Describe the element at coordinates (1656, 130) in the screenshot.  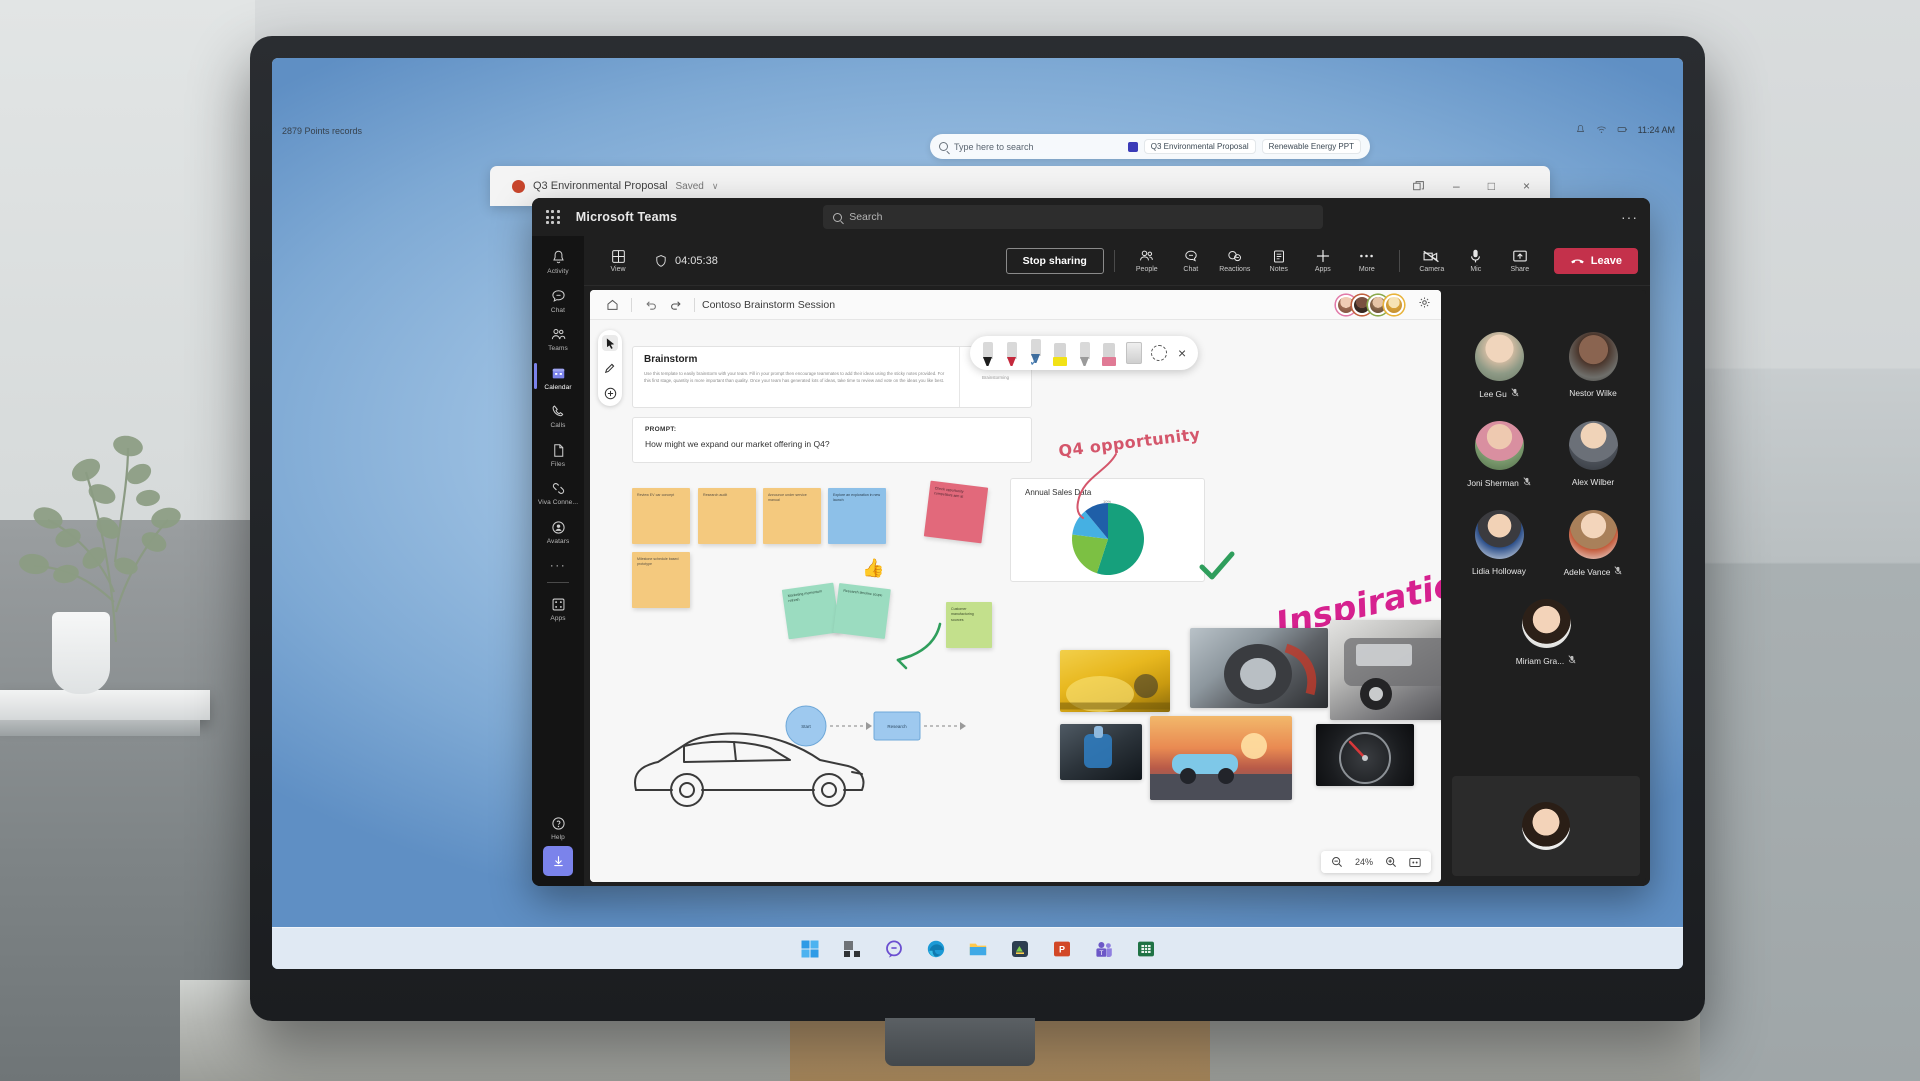
I see `clock: 11:24 AM` at that location.